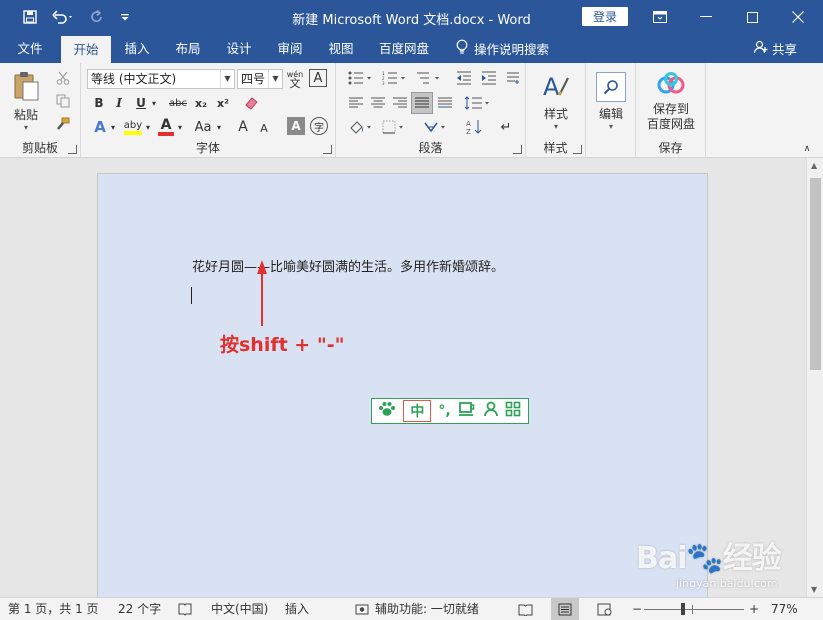  What do you see at coordinates (491, 411) in the screenshot?
I see `user-icon` at bounding box center [491, 411].